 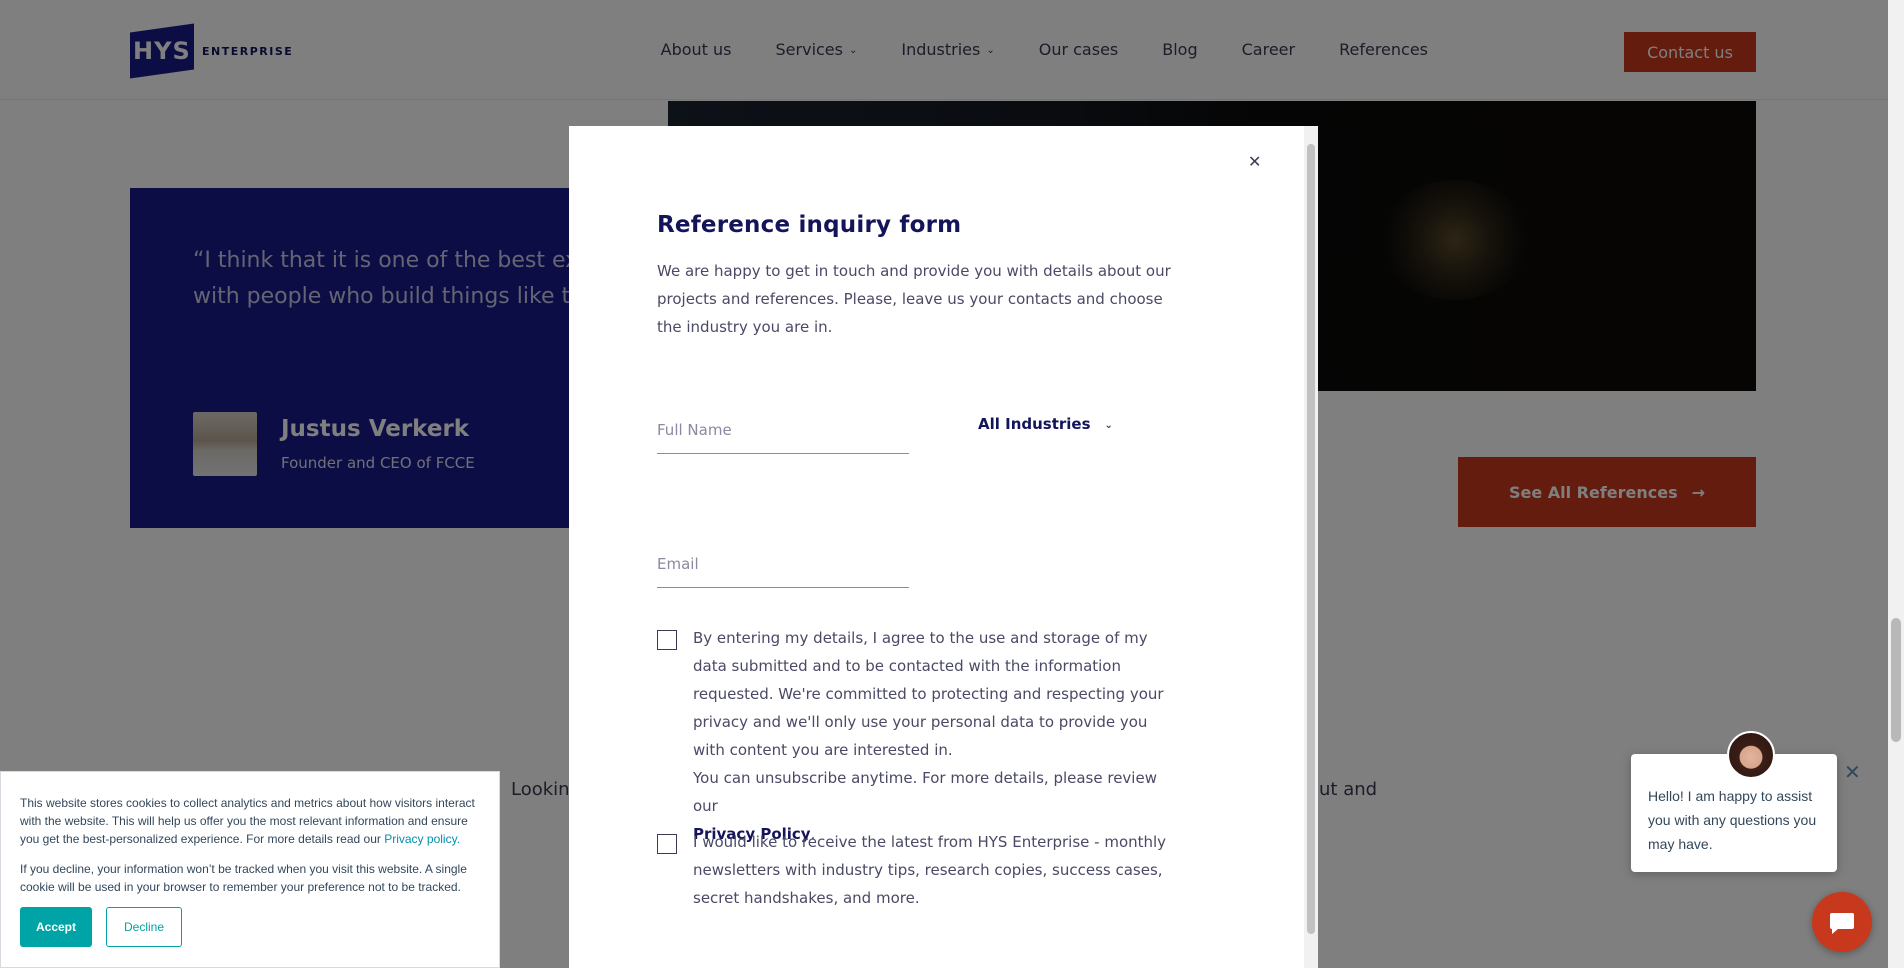 What do you see at coordinates (144, 927) in the screenshot?
I see `decline-button: Decline` at bounding box center [144, 927].